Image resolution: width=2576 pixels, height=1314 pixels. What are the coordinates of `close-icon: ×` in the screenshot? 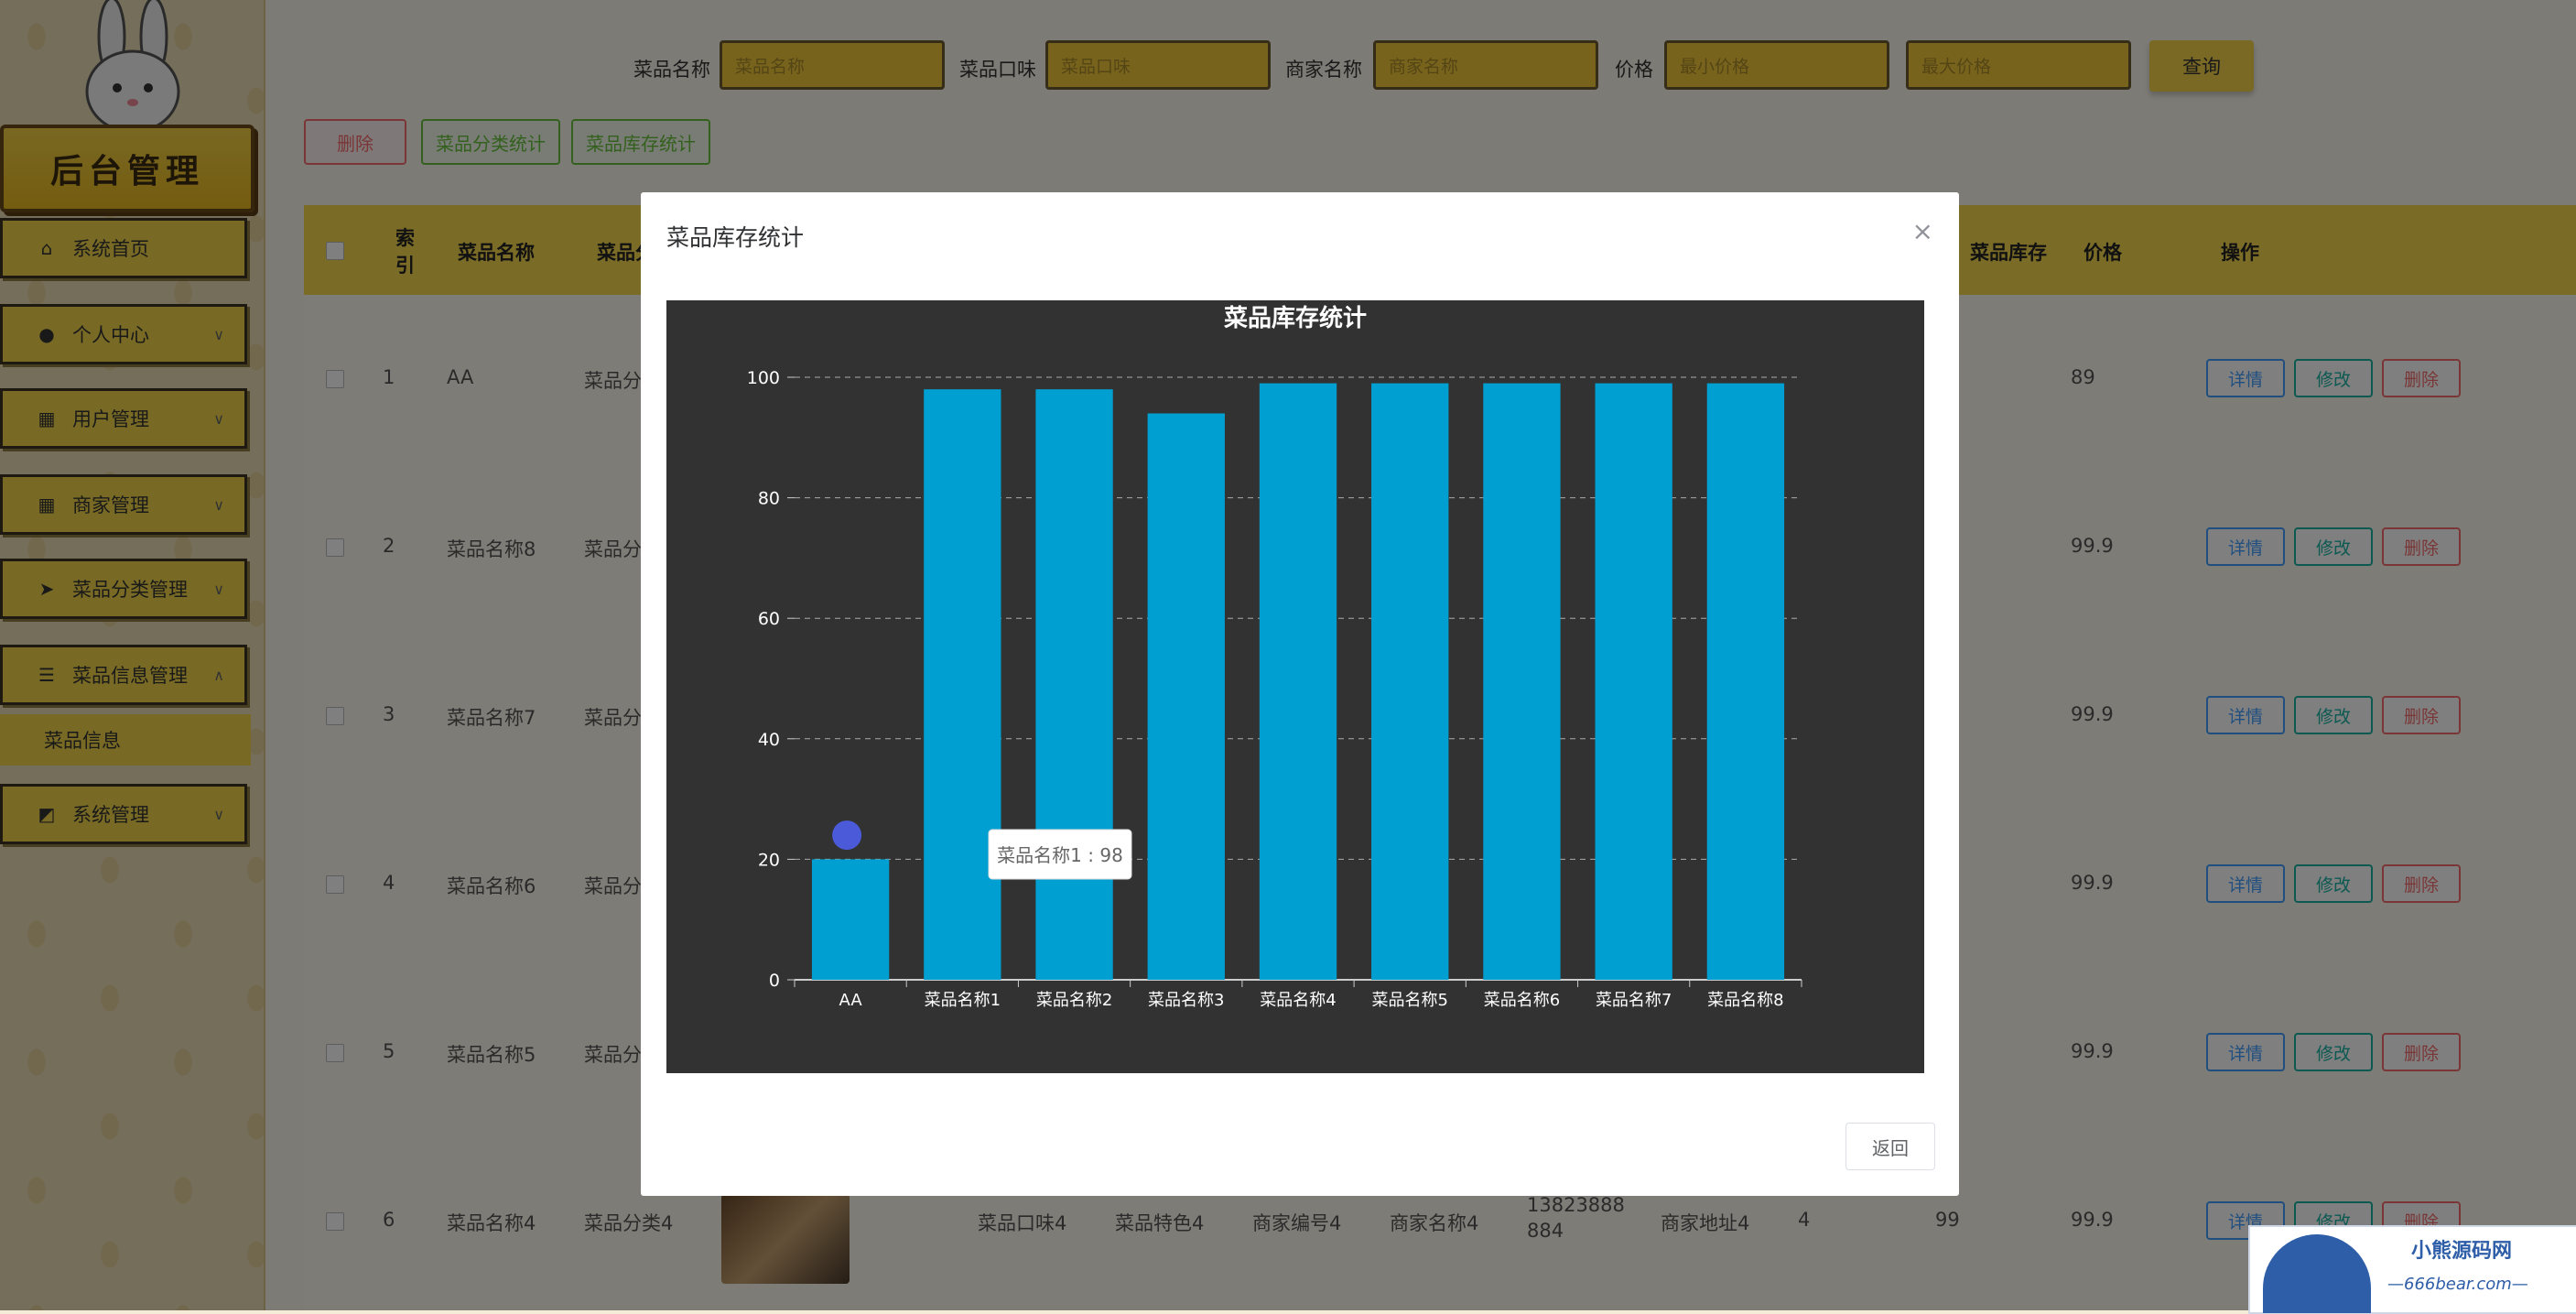 It's located at (1923, 231).